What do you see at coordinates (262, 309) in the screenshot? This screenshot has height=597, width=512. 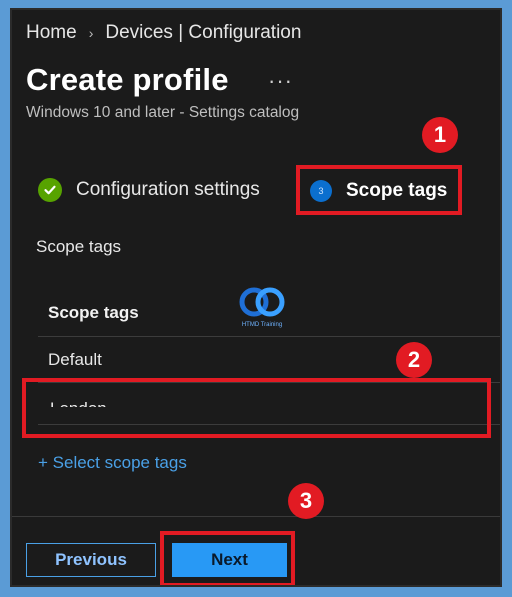 I see `htmd-logo: HTMD Training` at bounding box center [262, 309].